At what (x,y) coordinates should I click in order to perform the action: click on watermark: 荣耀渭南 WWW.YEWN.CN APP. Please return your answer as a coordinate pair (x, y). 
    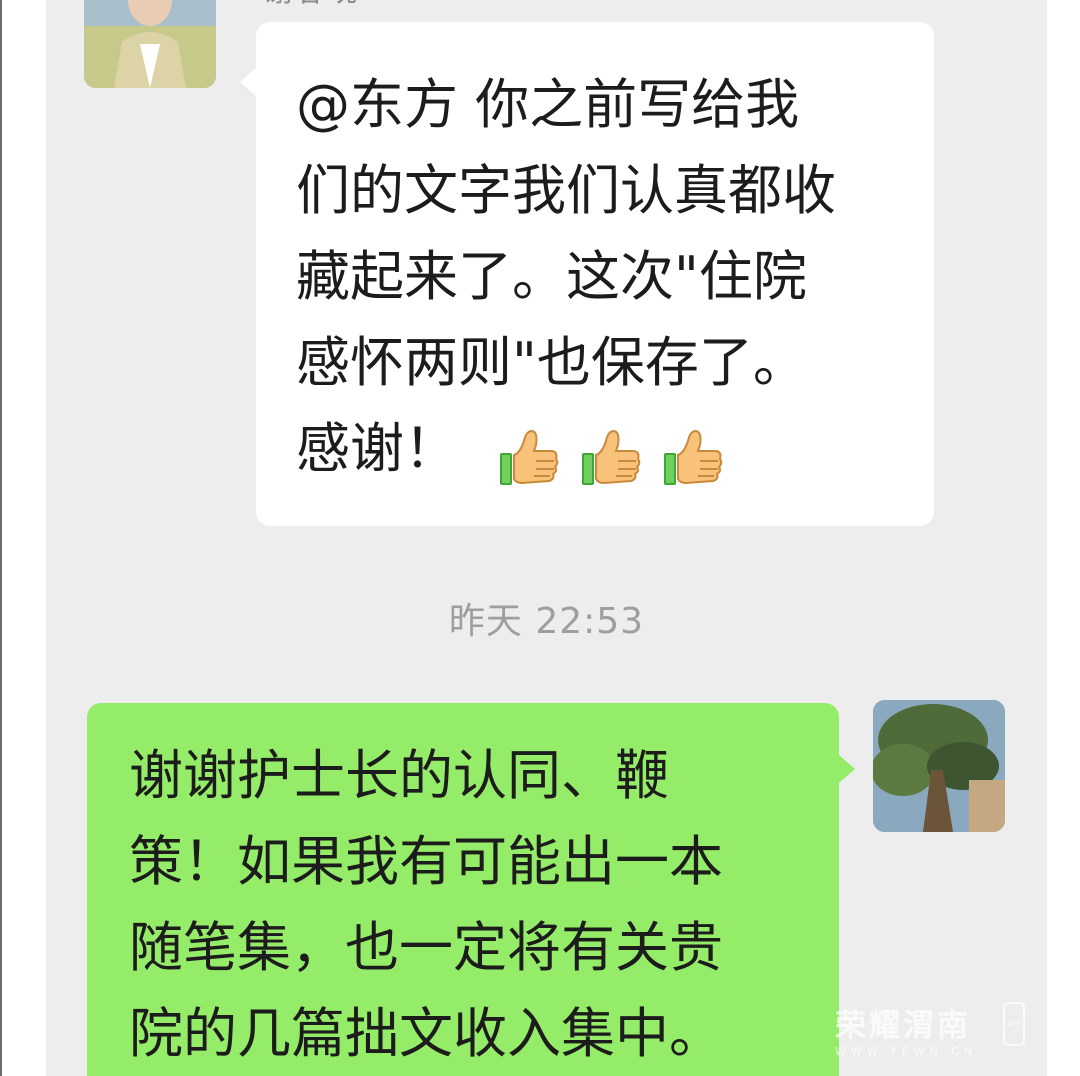
    Looking at the image, I should click on (930, 1029).